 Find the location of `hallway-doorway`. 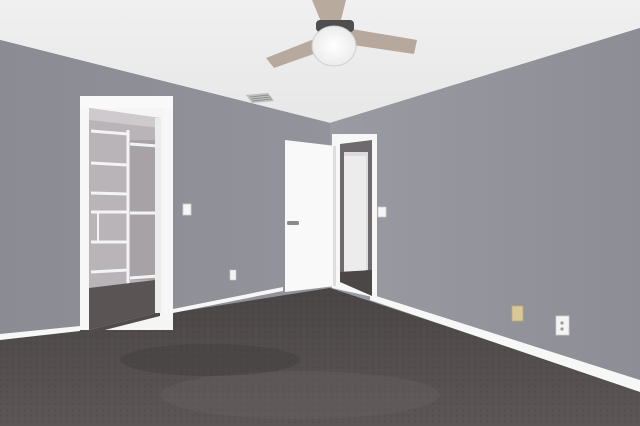

hallway-doorway is located at coordinates (354, 216).